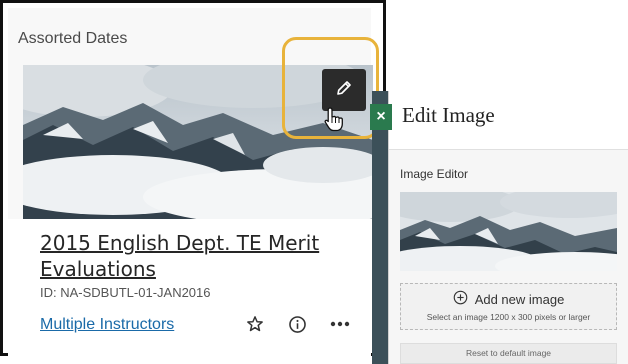 The image size is (628, 364). I want to click on edit-image-button, so click(344, 90).